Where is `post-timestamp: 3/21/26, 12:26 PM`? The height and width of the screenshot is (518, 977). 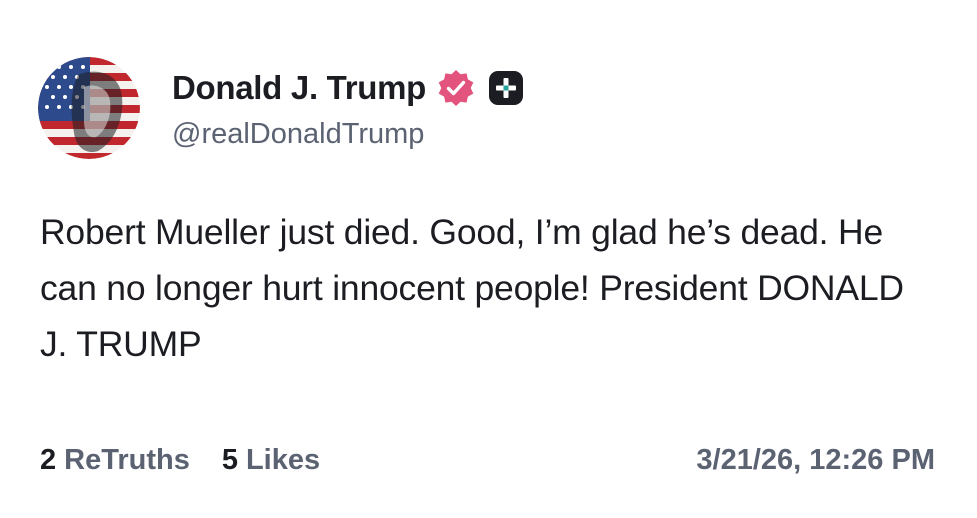 post-timestamp: 3/21/26, 12:26 PM is located at coordinates (815, 460).